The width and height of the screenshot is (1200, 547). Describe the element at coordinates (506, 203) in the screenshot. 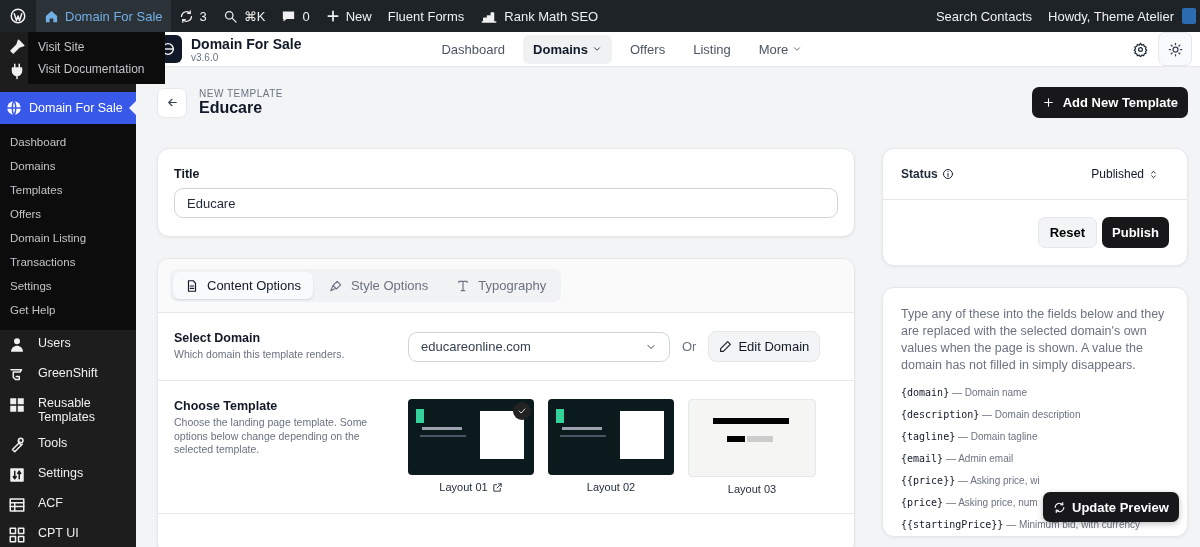

I see `title-input: Educare` at that location.